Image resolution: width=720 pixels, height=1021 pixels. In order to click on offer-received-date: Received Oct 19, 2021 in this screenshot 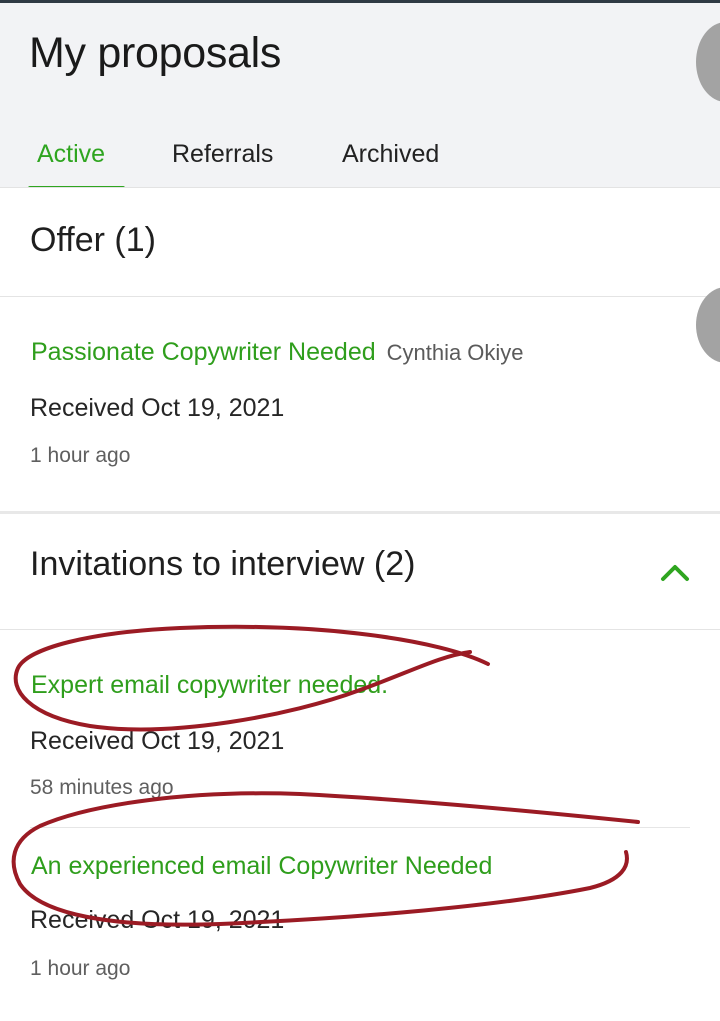, I will do `click(157, 408)`.